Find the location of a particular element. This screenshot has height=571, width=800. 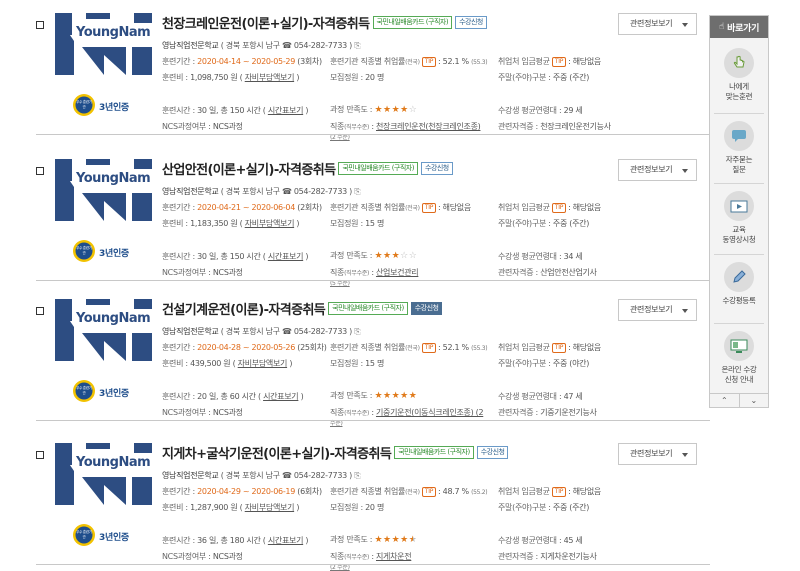

job-line: 직종(직무수준) : 산업보건관리 is located at coordinates (374, 272).